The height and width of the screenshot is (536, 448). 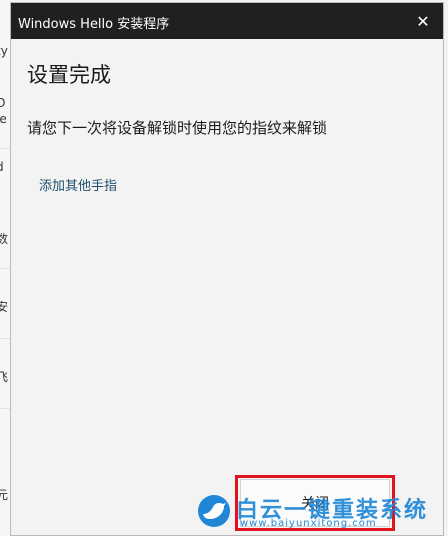 What do you see at coordinates (4, 377) in the screenshot?
I see `background-text: 飞` at bounding box center [4, 377].